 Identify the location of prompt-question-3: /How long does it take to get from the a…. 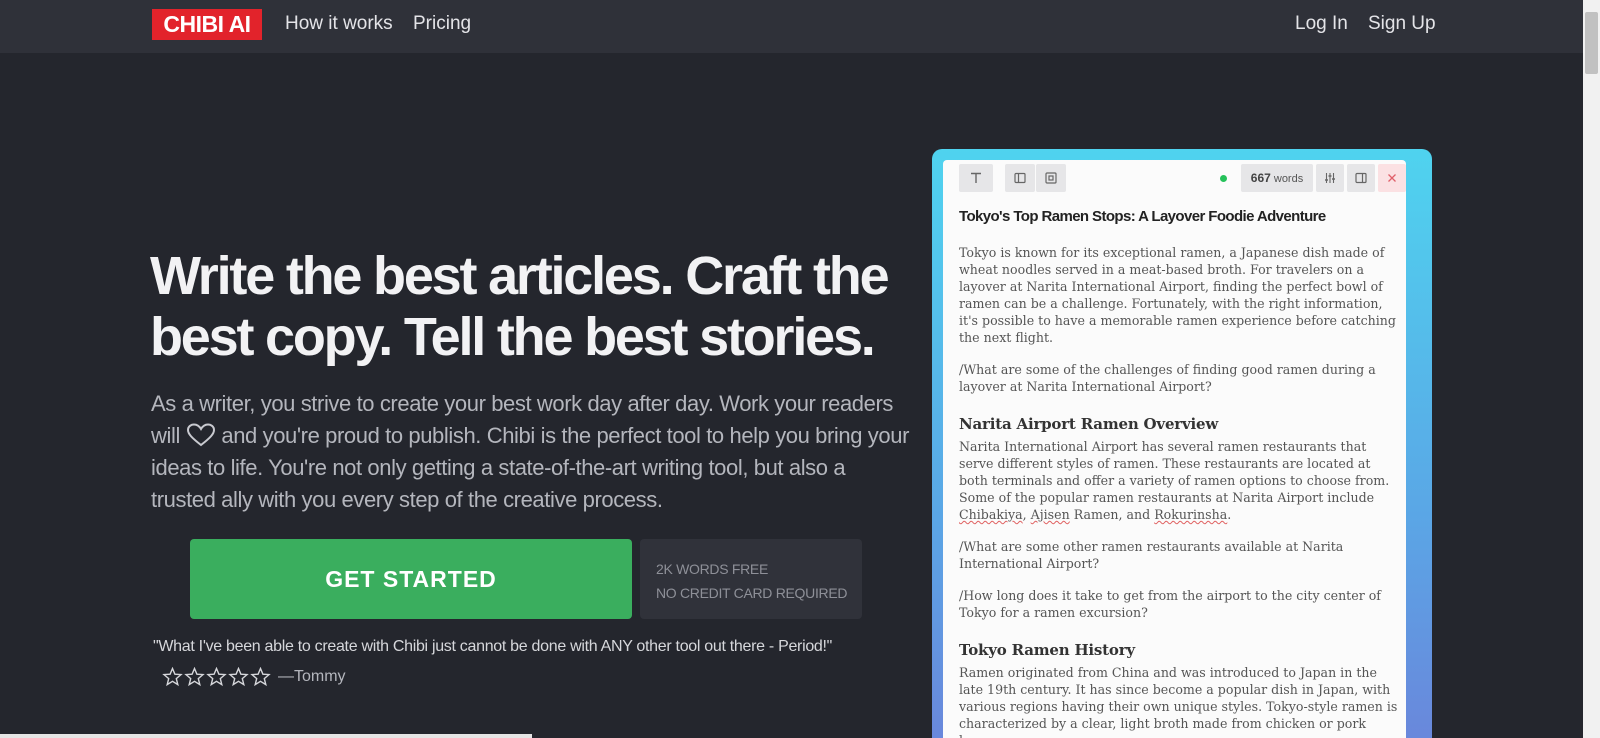
(1170, 604).